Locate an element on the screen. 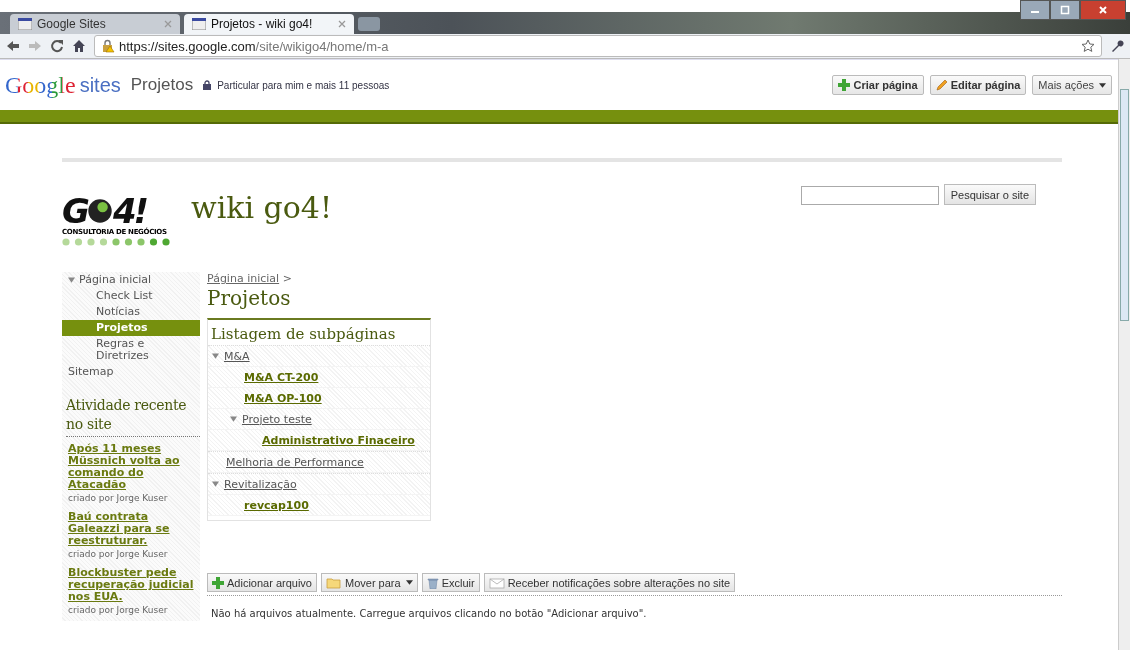 This screenshot has width=1130, height=650. tab-title: Projetos - wiki go4! is located at coordinates (262, 24).